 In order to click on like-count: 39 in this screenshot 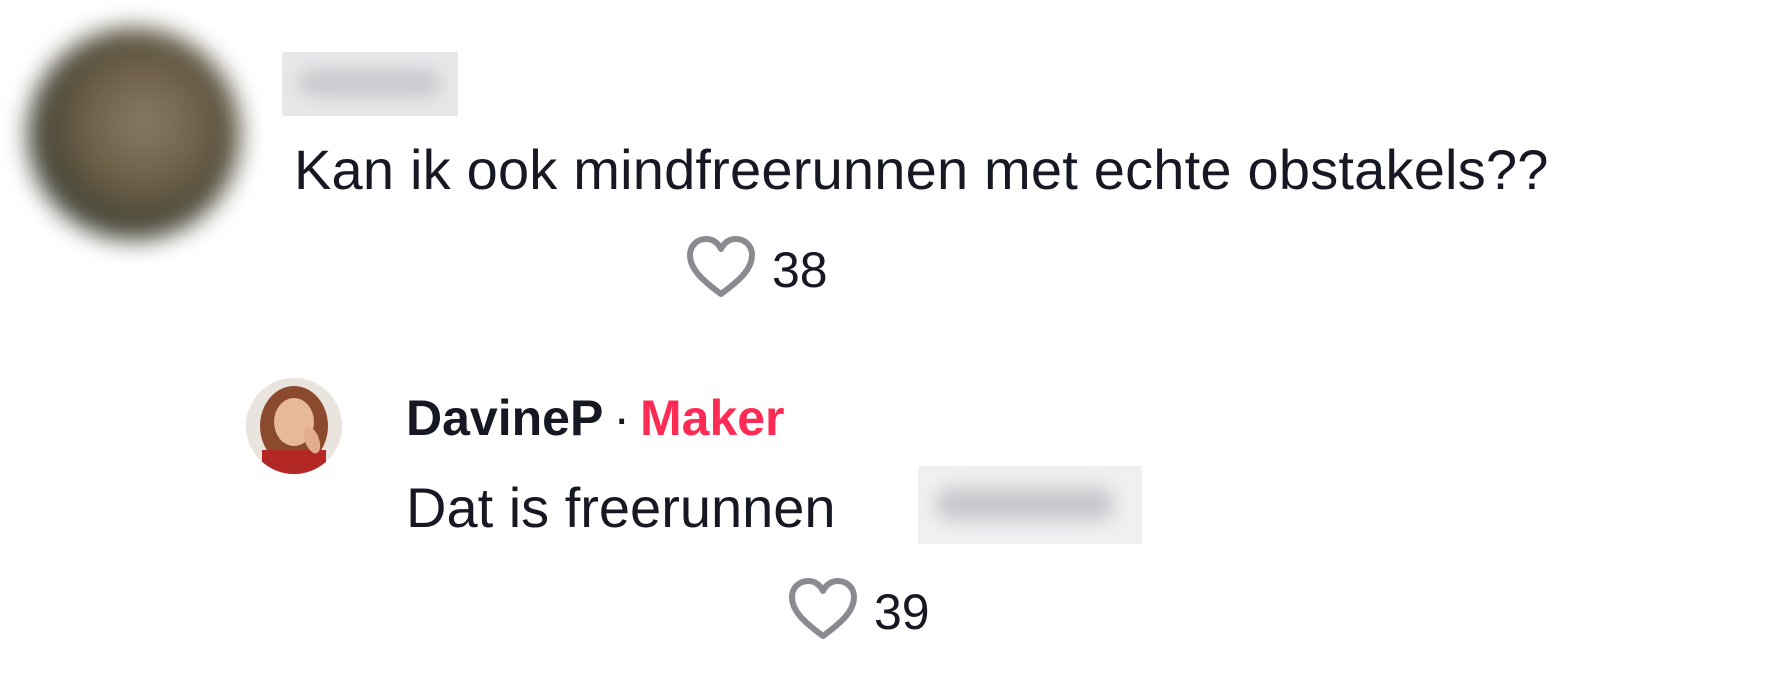, I will do `click(902, 611)`.